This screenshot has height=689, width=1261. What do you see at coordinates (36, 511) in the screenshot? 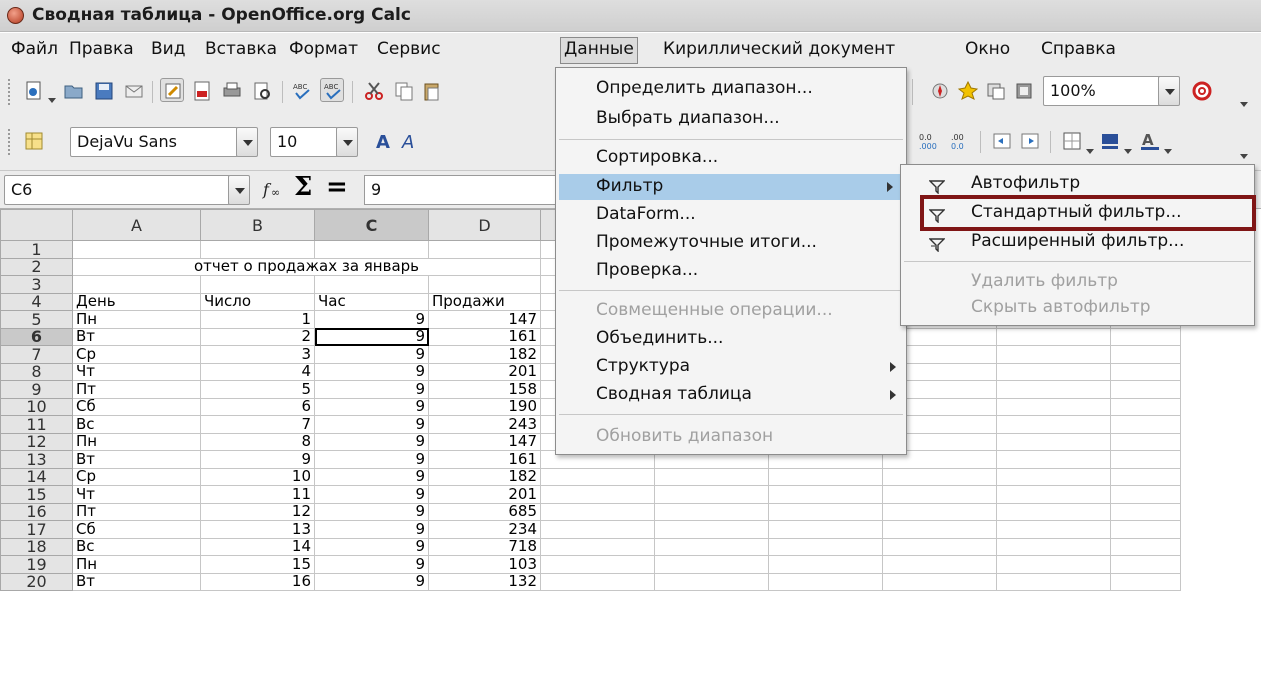
I see `row-header: 16` at bounding box center [36, 511].